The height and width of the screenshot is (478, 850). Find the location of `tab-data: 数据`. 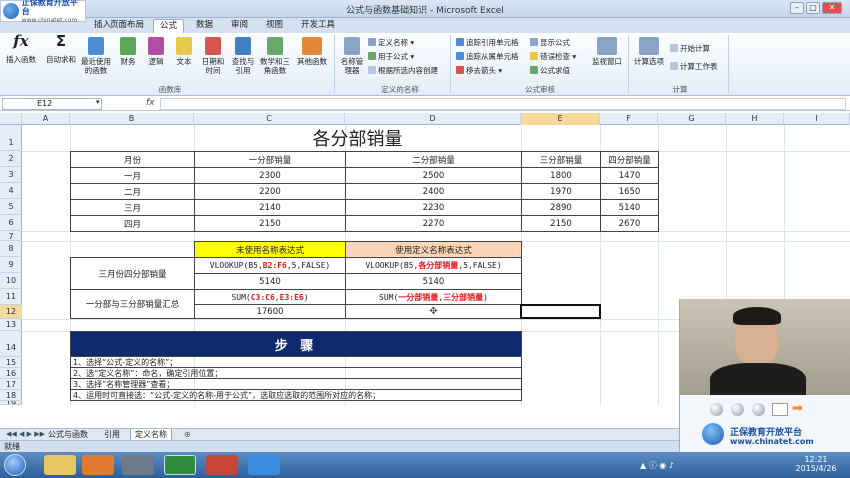

tab-data: 数据 is located at coordinates (204, 26).